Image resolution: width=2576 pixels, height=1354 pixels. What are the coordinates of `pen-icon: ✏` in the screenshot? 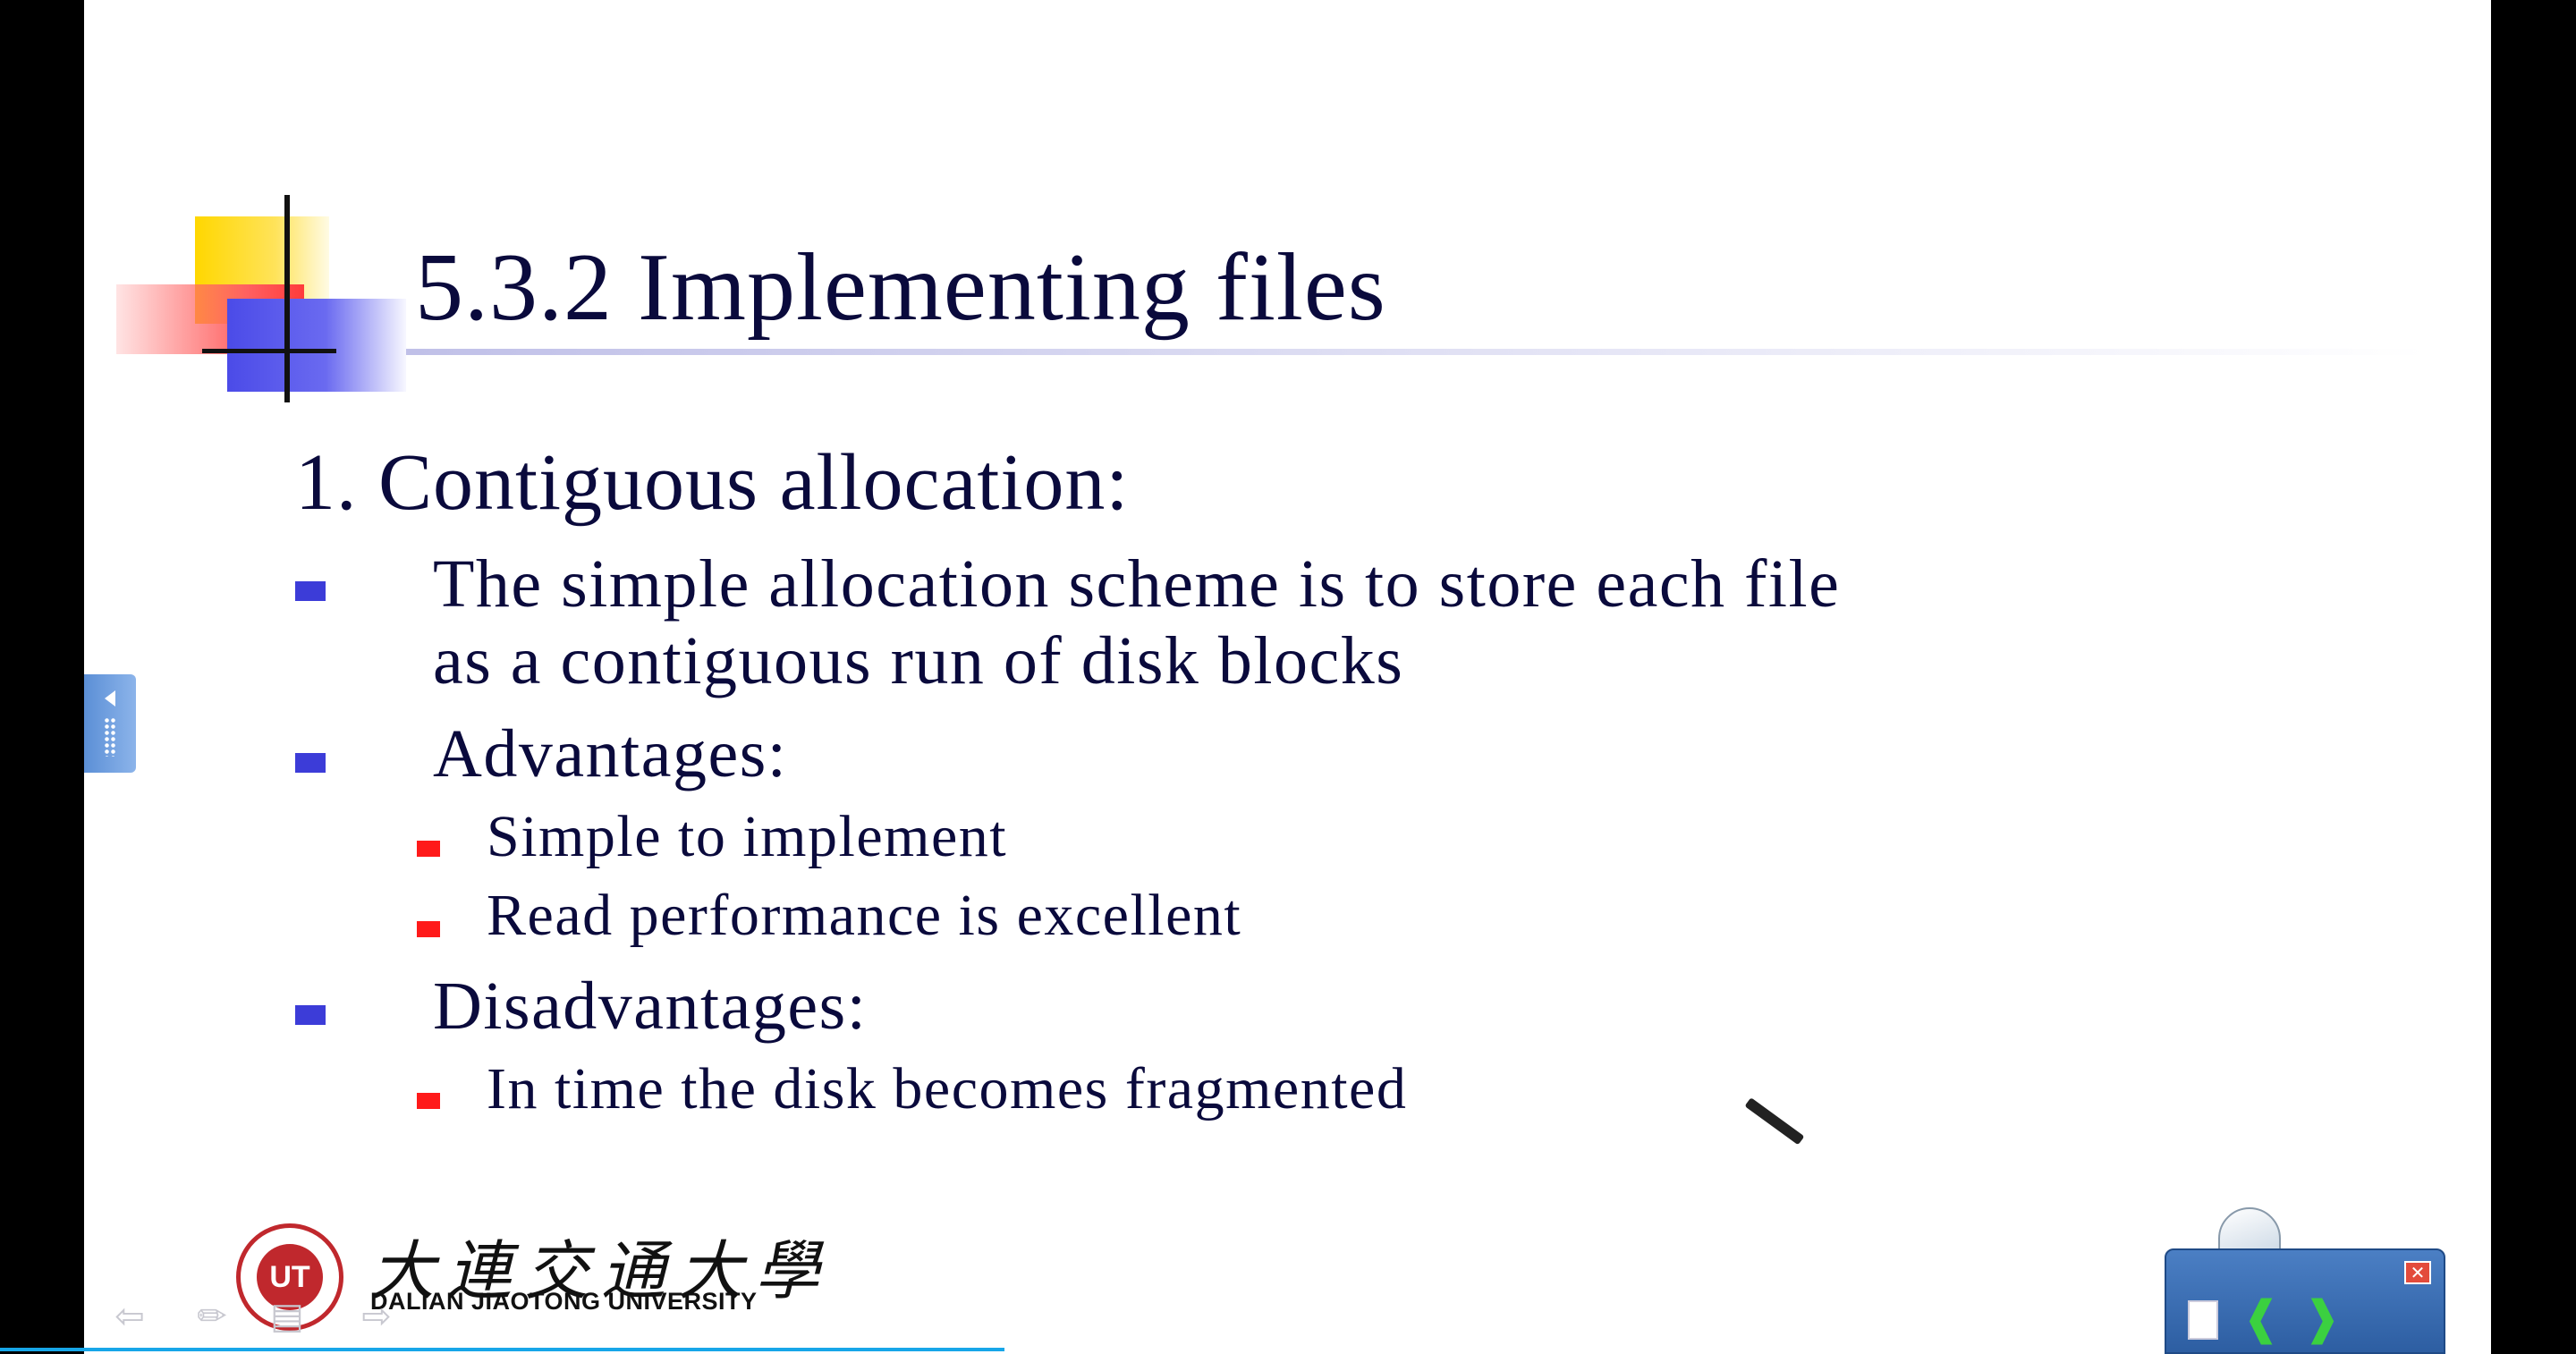 It's located at (212, 1316).